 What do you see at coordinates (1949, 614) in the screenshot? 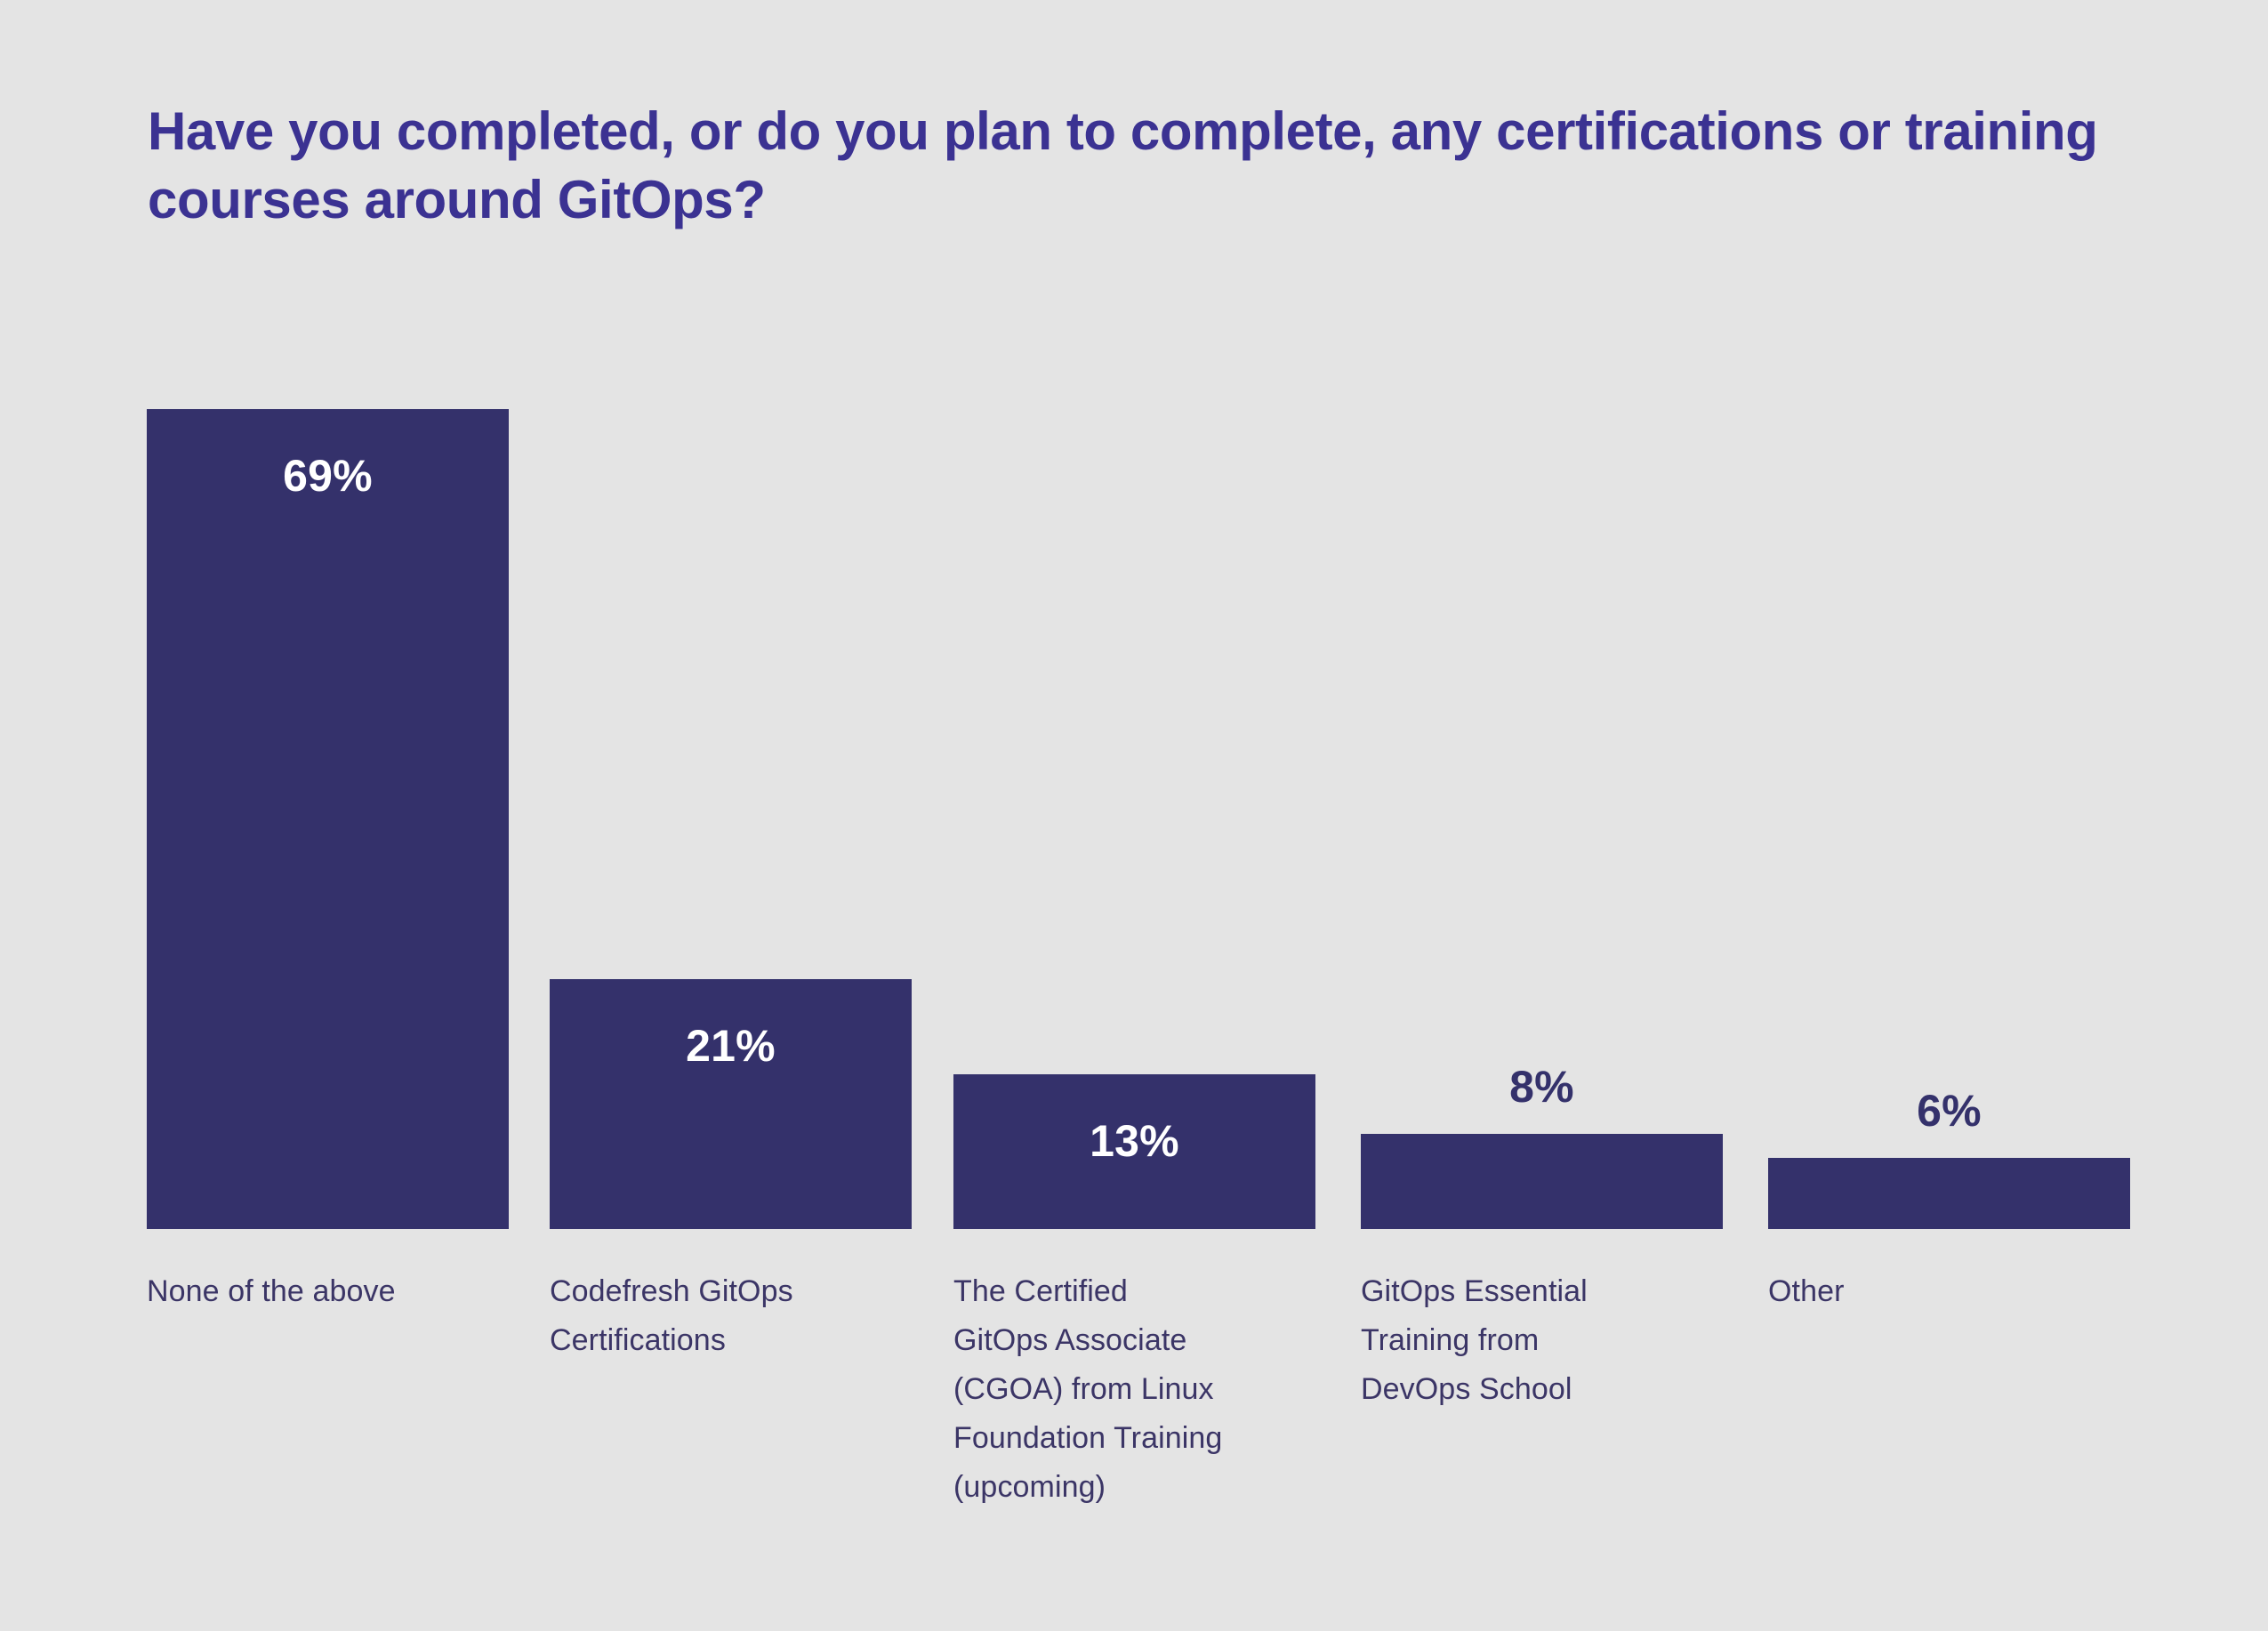
I see `bar-group: 6%` at bounding box center [1949, 614].